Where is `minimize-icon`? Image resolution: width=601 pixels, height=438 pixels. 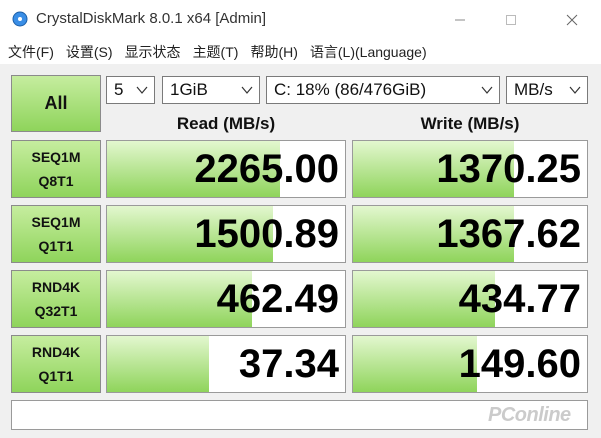 minimize-icon is located at coordinates (460, 19).